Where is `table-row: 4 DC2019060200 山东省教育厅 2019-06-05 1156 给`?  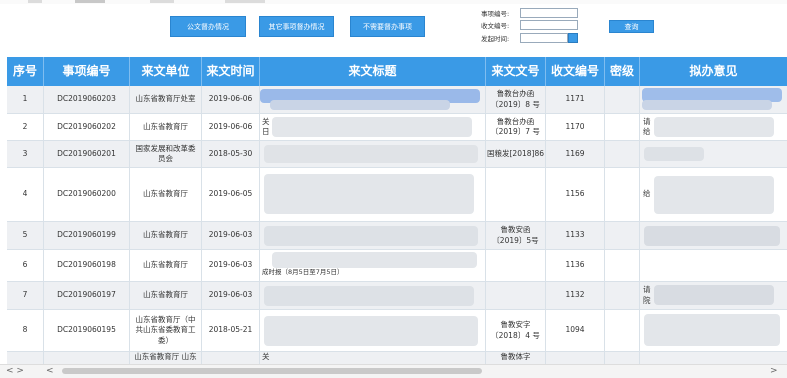
table-row: 4 DC2019060200 山东省教育厅 2019-06-05 1156 给 is located at coordinates (397, 195).